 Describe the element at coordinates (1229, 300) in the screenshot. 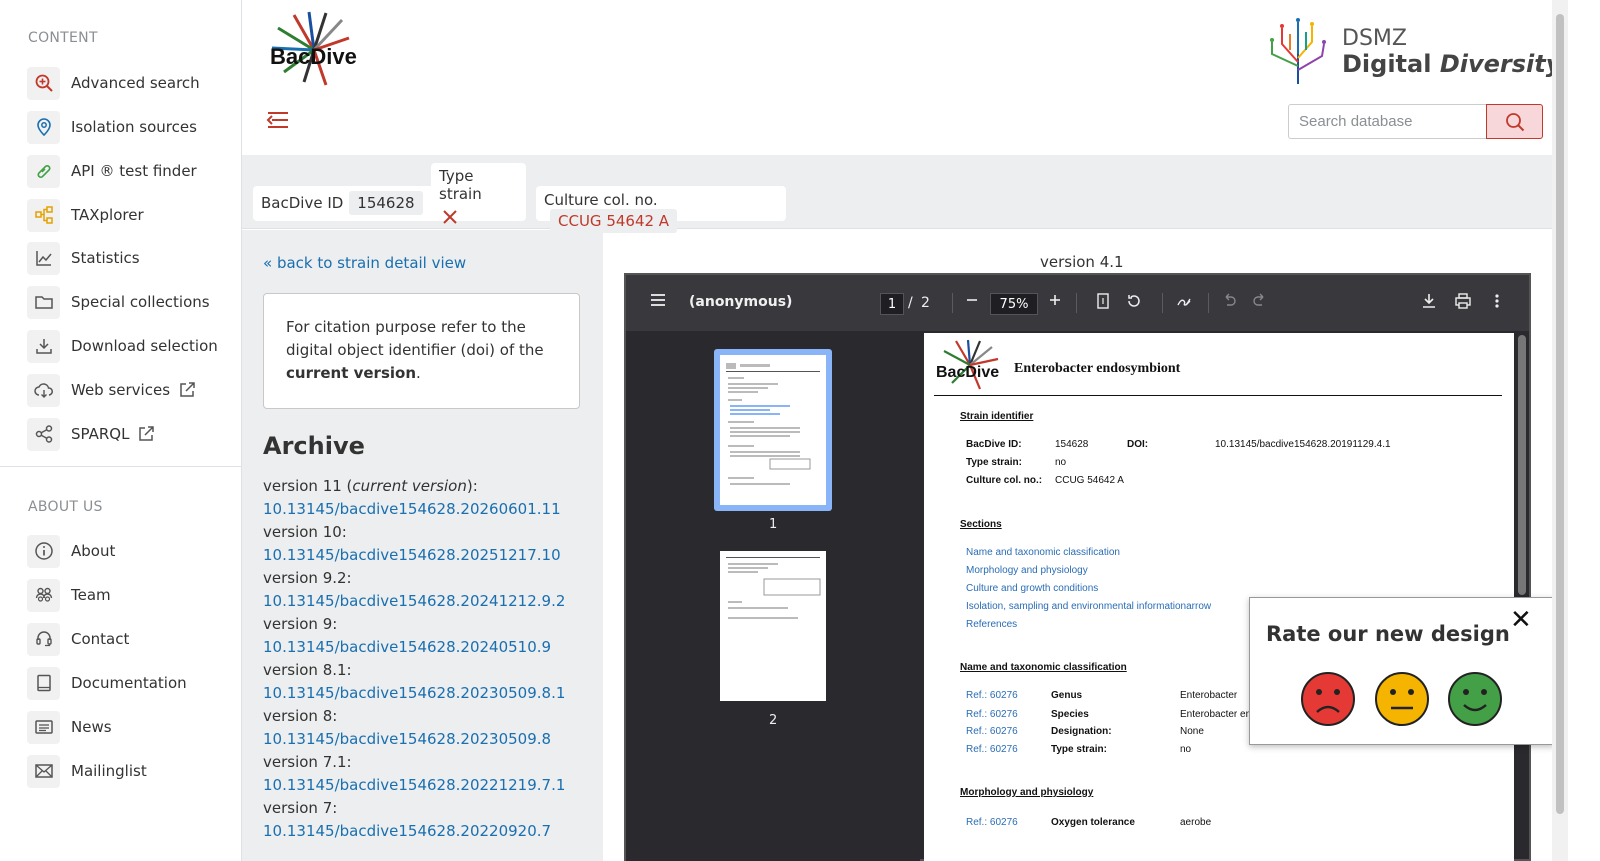

I see `undo-button` at that location.